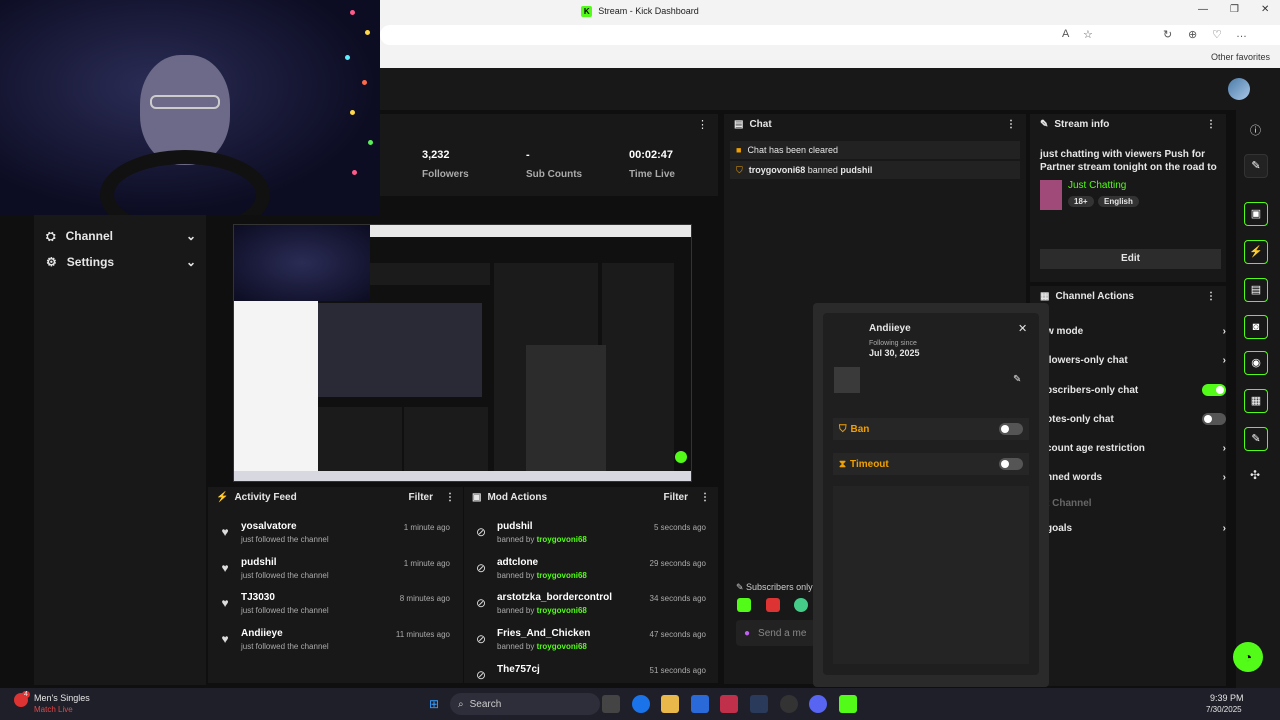  I want to click on file-explorer-icon, so click(670, 704).